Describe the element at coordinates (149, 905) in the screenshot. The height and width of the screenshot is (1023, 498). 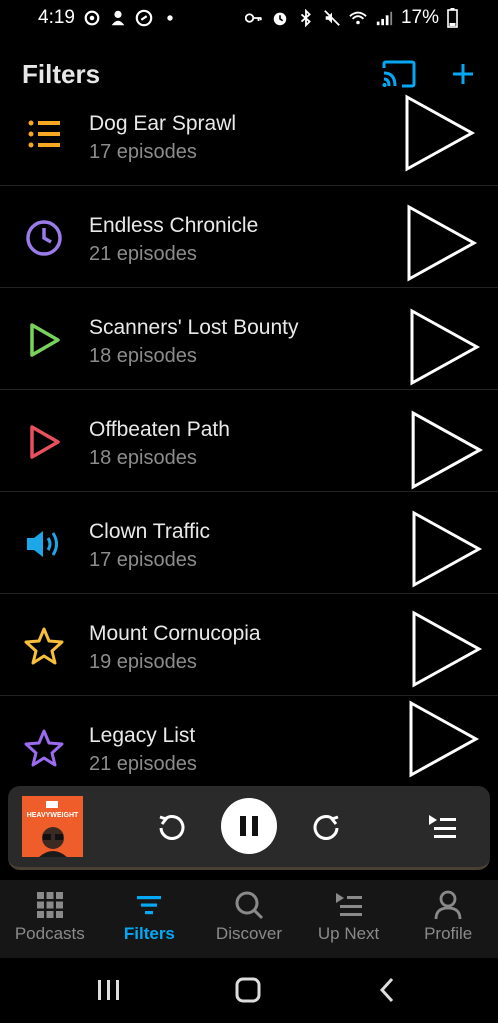
I see `filter-icon` at that location.